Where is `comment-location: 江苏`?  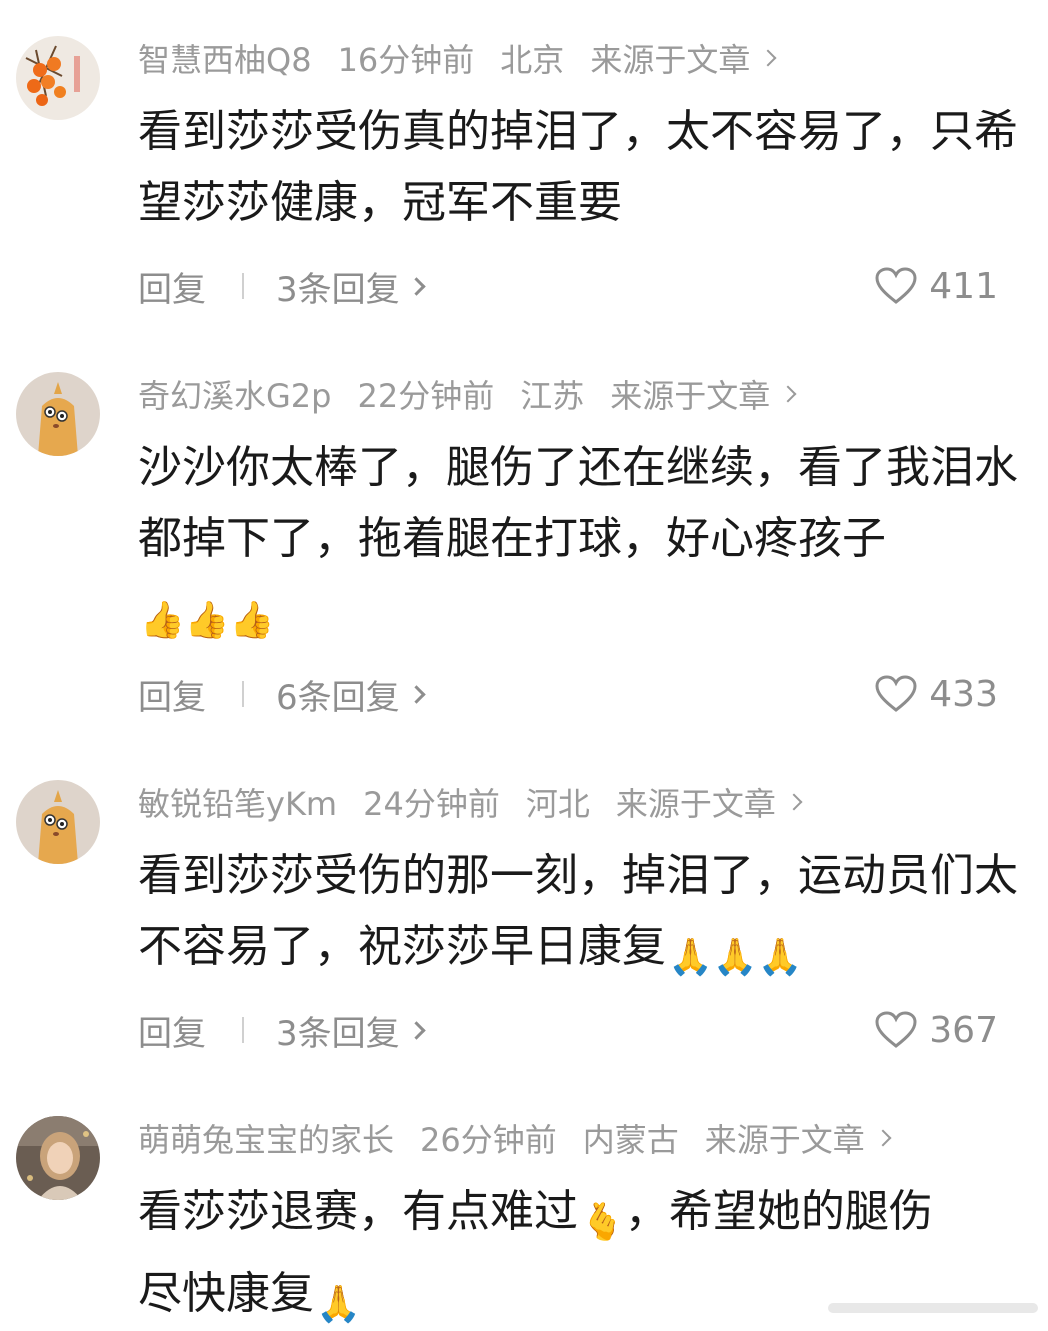
comment-location: 江苏 is located at coordinates (552, 396).